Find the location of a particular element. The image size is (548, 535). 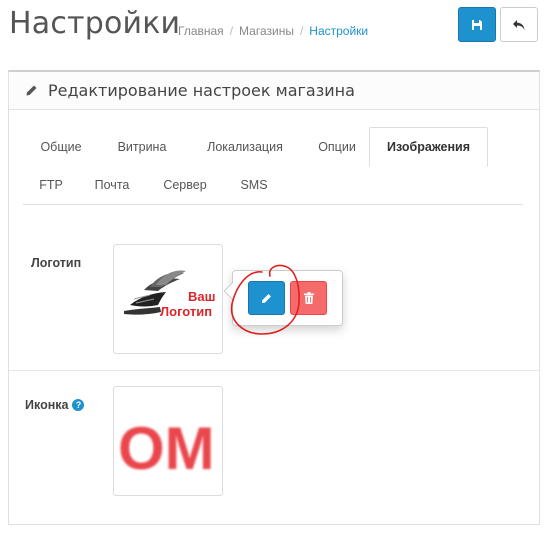

logo-thumbnail: Ваш Логотип is located at coordinates (168, 299).